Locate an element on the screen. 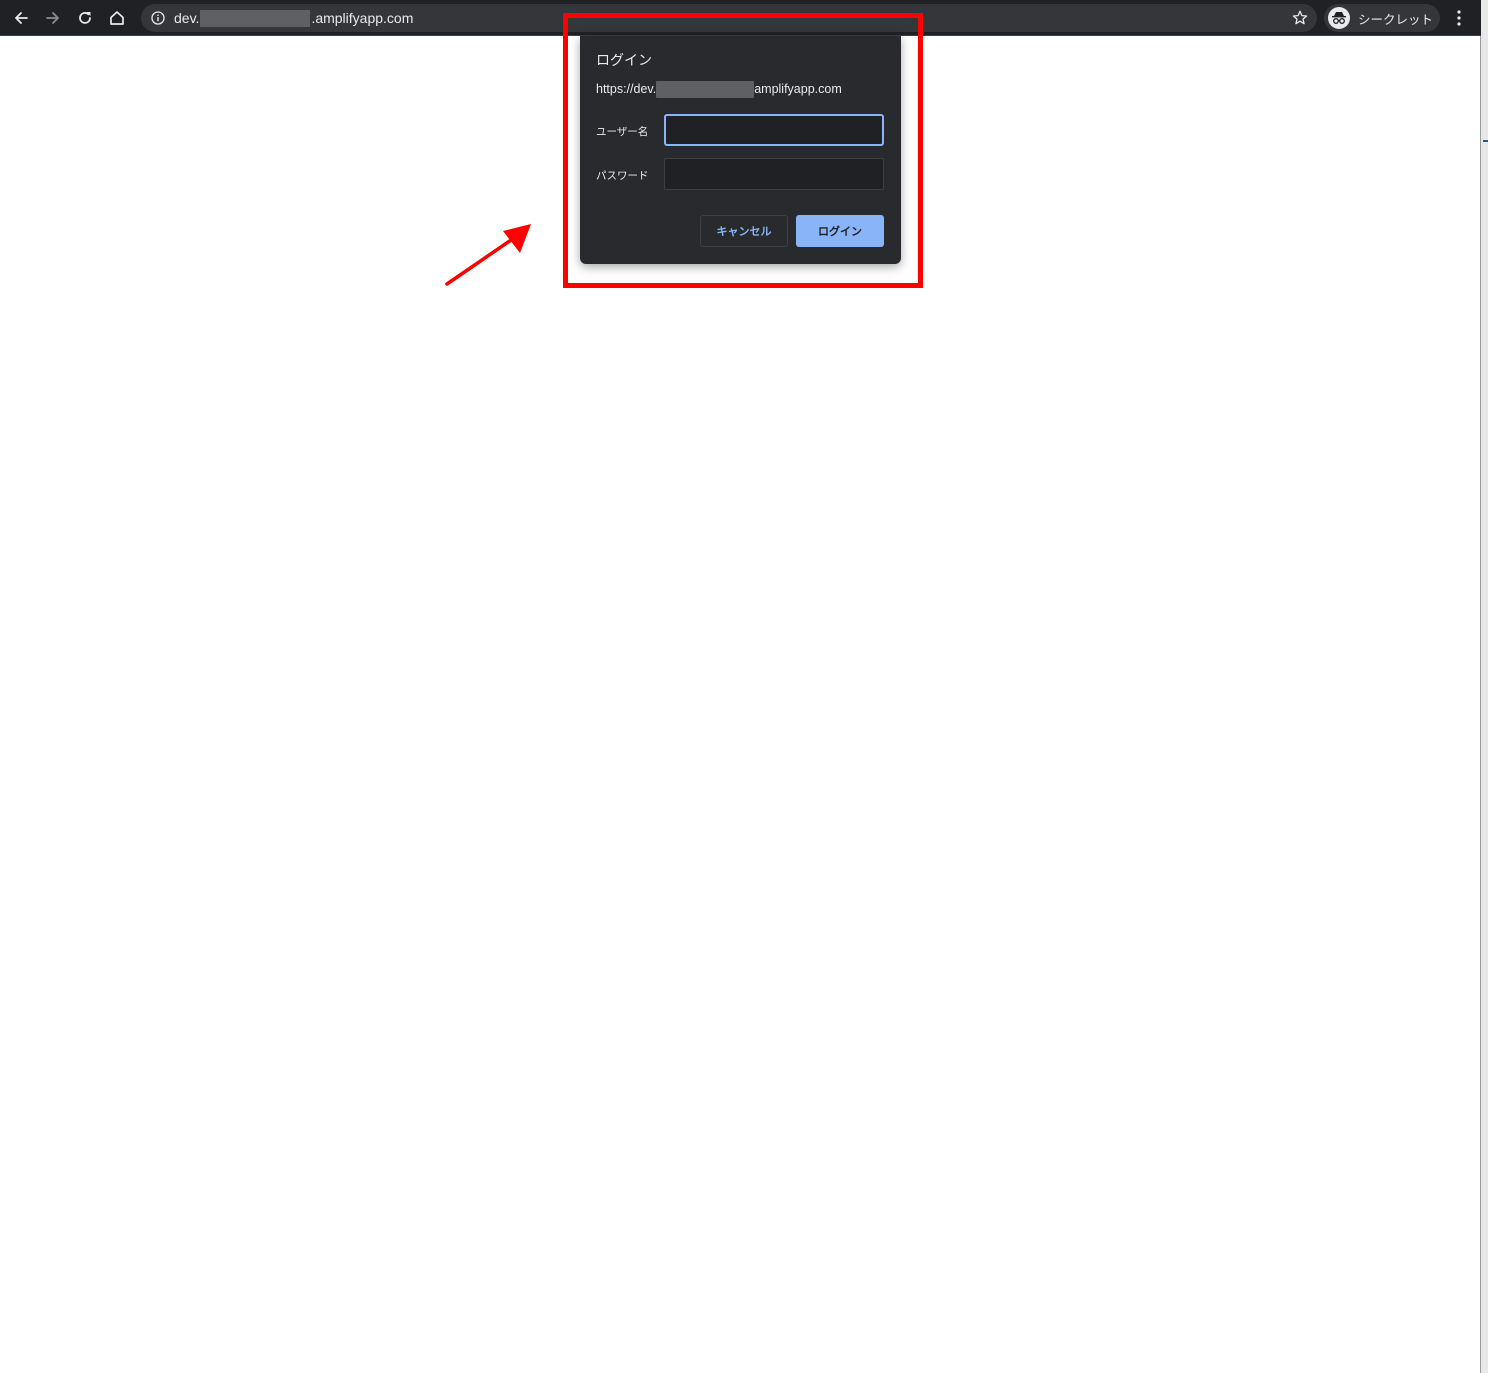 The height and width of the screenshot is (1373, 1488). incognito-profile-button: シークレット is located at coordinates (1382, 18).